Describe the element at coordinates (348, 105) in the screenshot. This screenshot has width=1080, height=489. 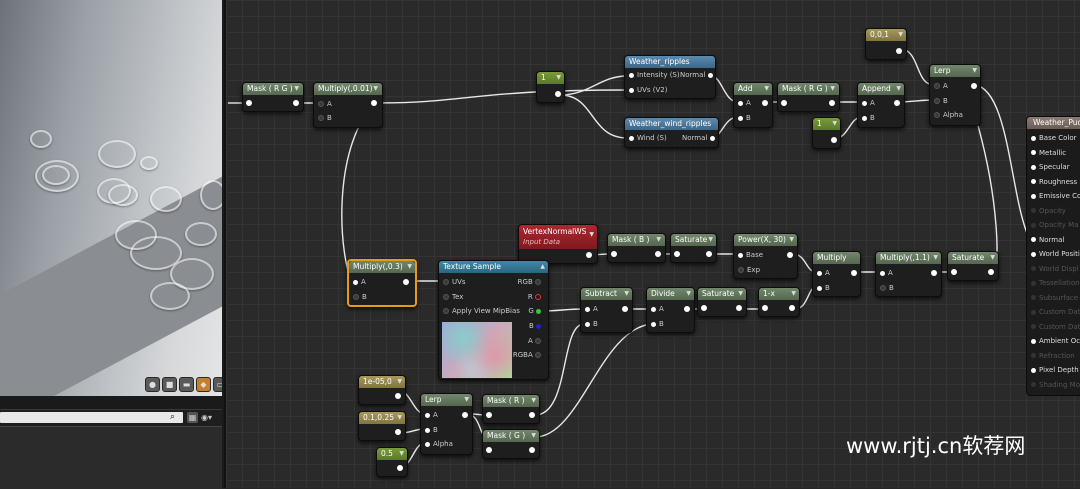
I see `node-multiply-001: Multiply(,0.01) ▼ A B` at that location.